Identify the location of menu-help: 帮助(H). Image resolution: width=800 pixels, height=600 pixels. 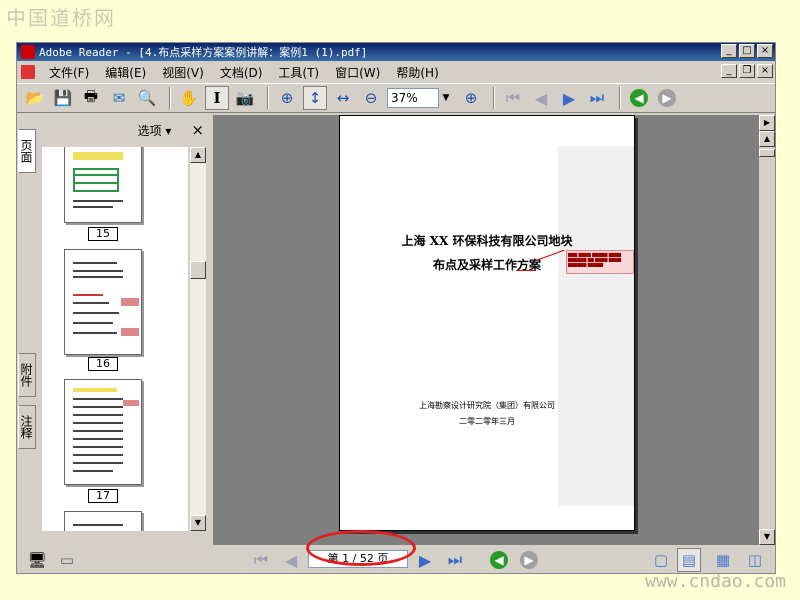
(417, 72).